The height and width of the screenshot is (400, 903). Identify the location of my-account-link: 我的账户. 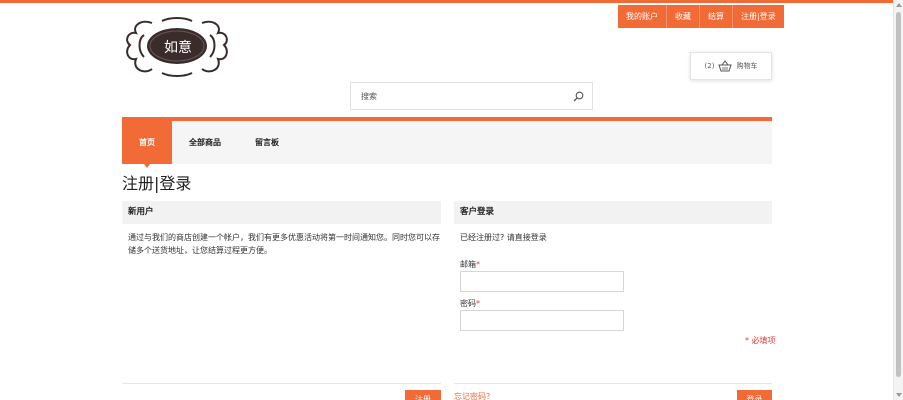
(642, 16).